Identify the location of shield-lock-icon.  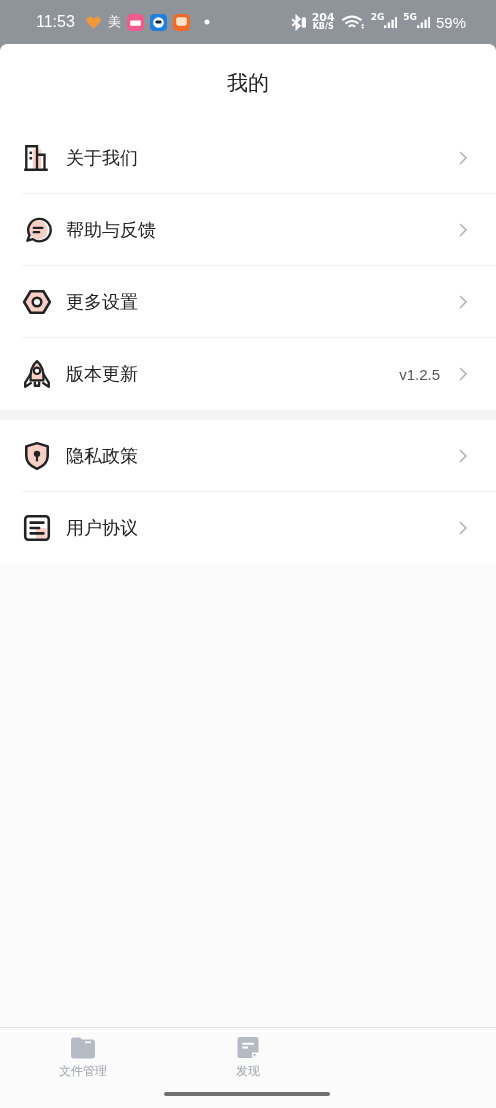
(37, 455).